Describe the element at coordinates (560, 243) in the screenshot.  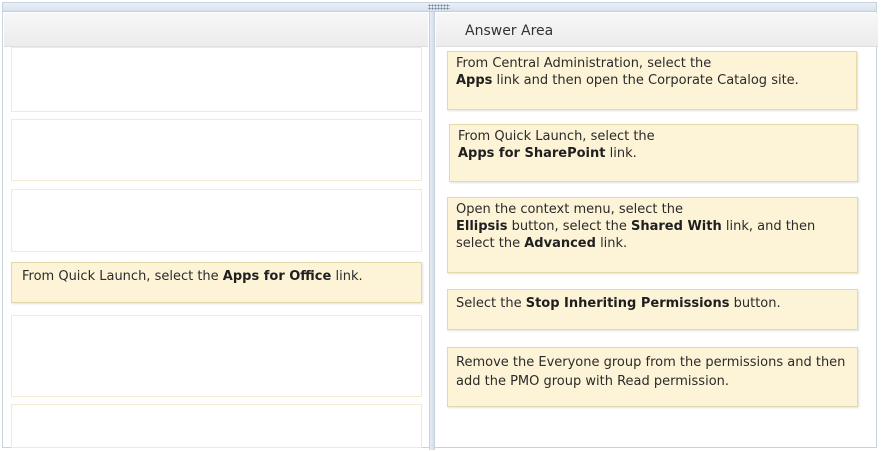
I see `answer-bold-3: Advanced` at that location.